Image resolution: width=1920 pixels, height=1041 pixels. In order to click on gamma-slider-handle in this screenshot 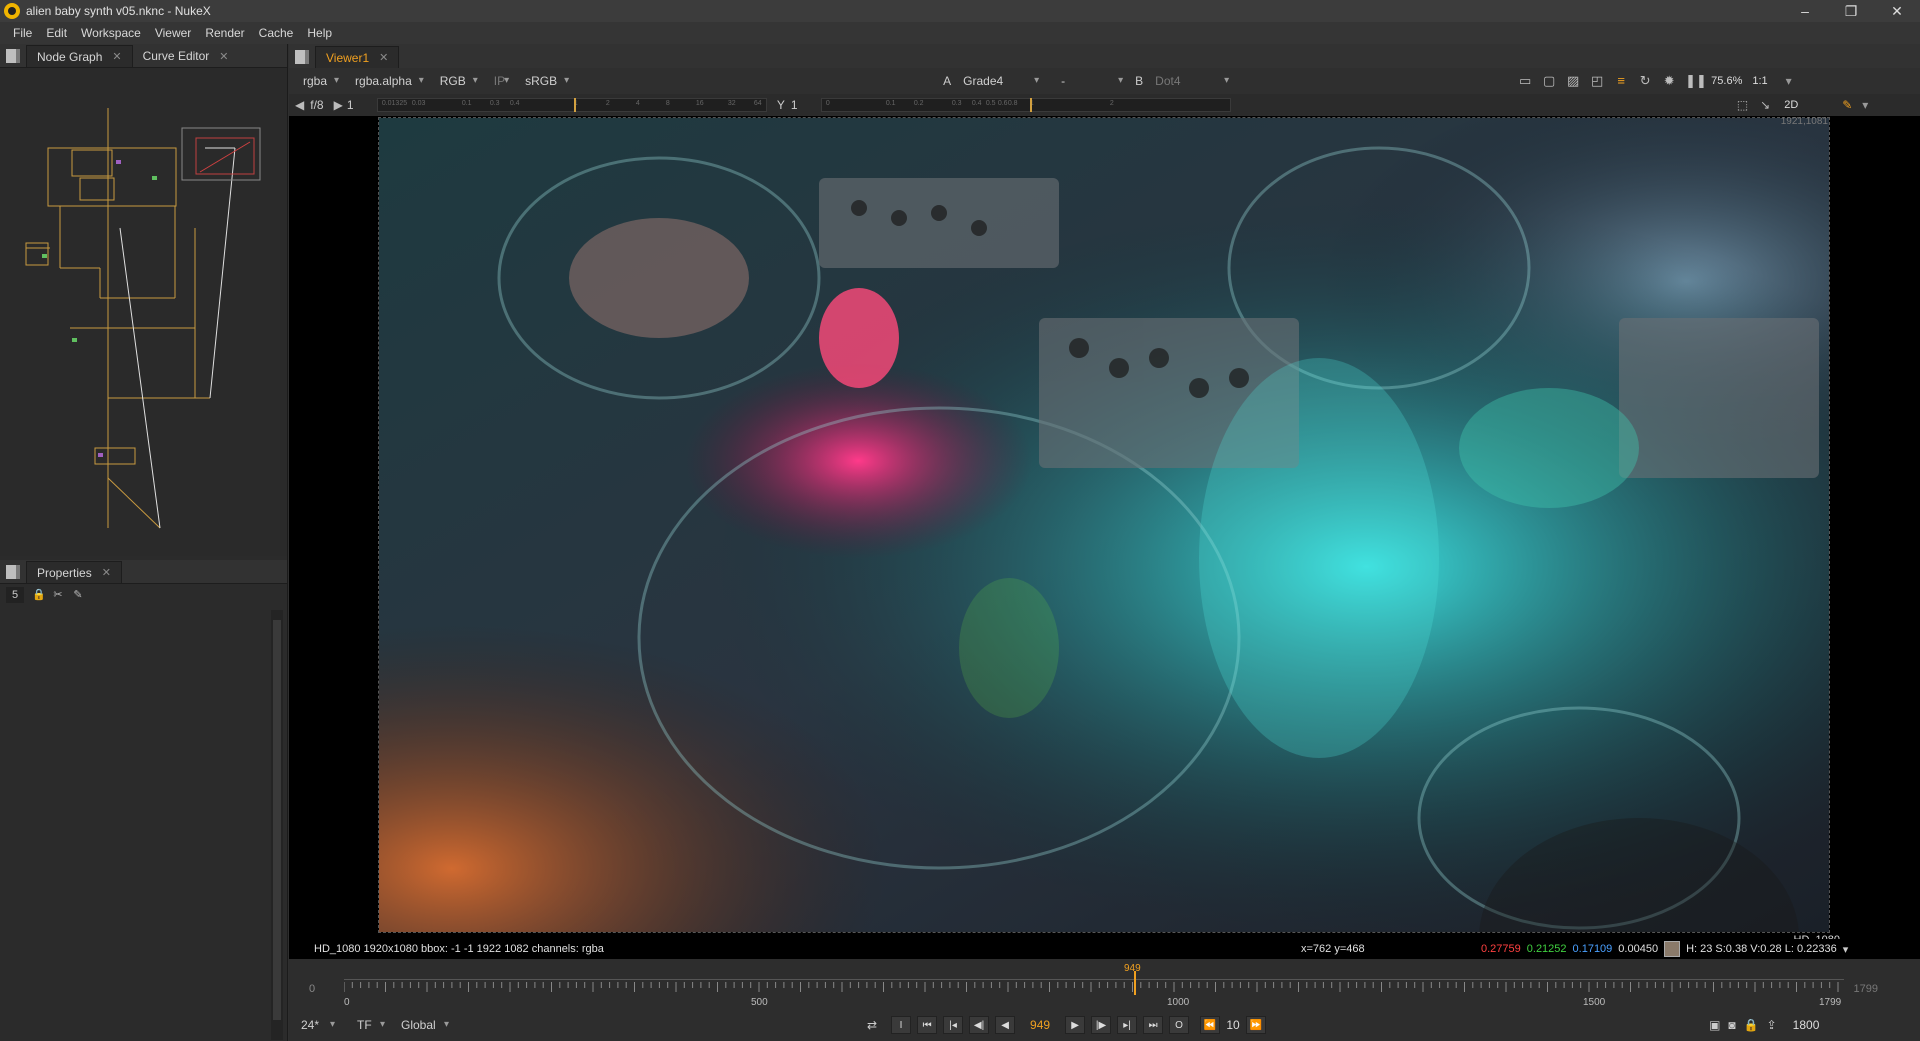, I will do `click(1030, 105)`.